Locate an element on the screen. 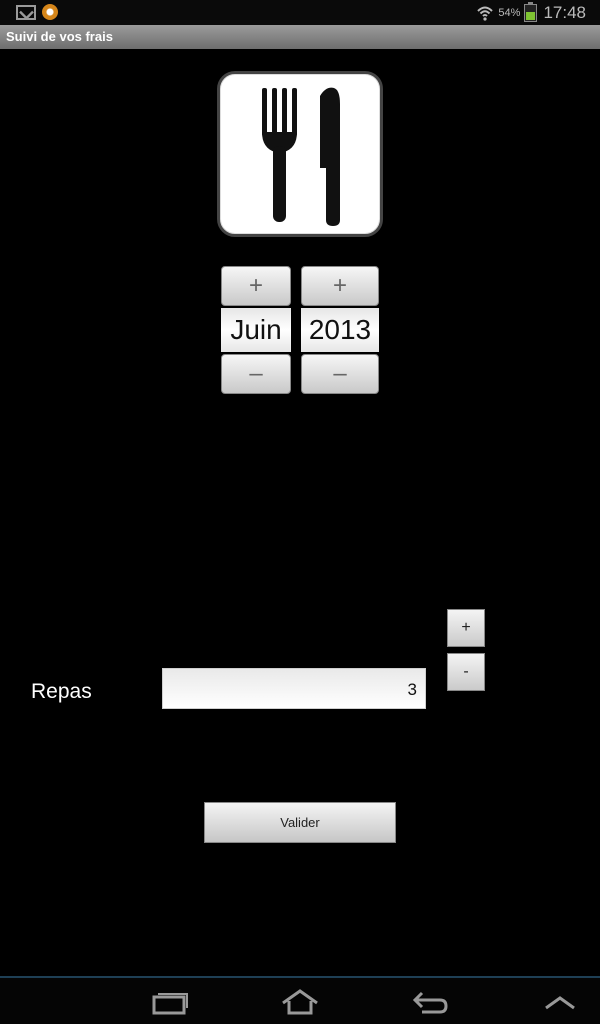 The width and height of the screenshot is (600, 1024). month-decrement-button: – is located at coordinates (256, 374).